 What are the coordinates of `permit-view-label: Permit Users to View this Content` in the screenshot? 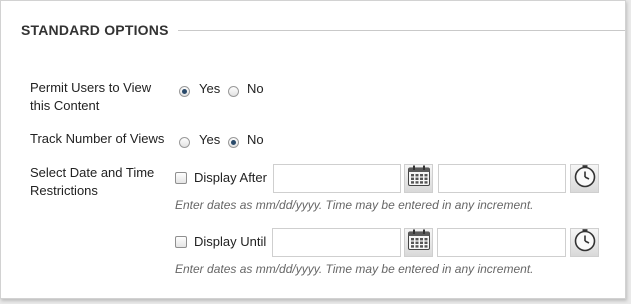 It's located at (90, 97).